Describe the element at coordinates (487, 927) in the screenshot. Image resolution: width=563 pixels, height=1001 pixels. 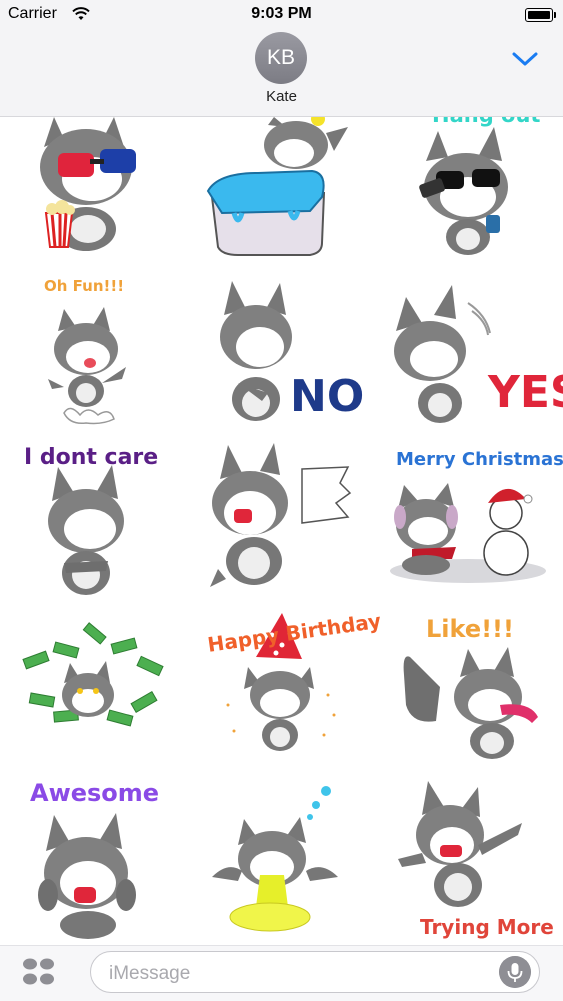
I see `sticker-caption: Trying More` at that location.